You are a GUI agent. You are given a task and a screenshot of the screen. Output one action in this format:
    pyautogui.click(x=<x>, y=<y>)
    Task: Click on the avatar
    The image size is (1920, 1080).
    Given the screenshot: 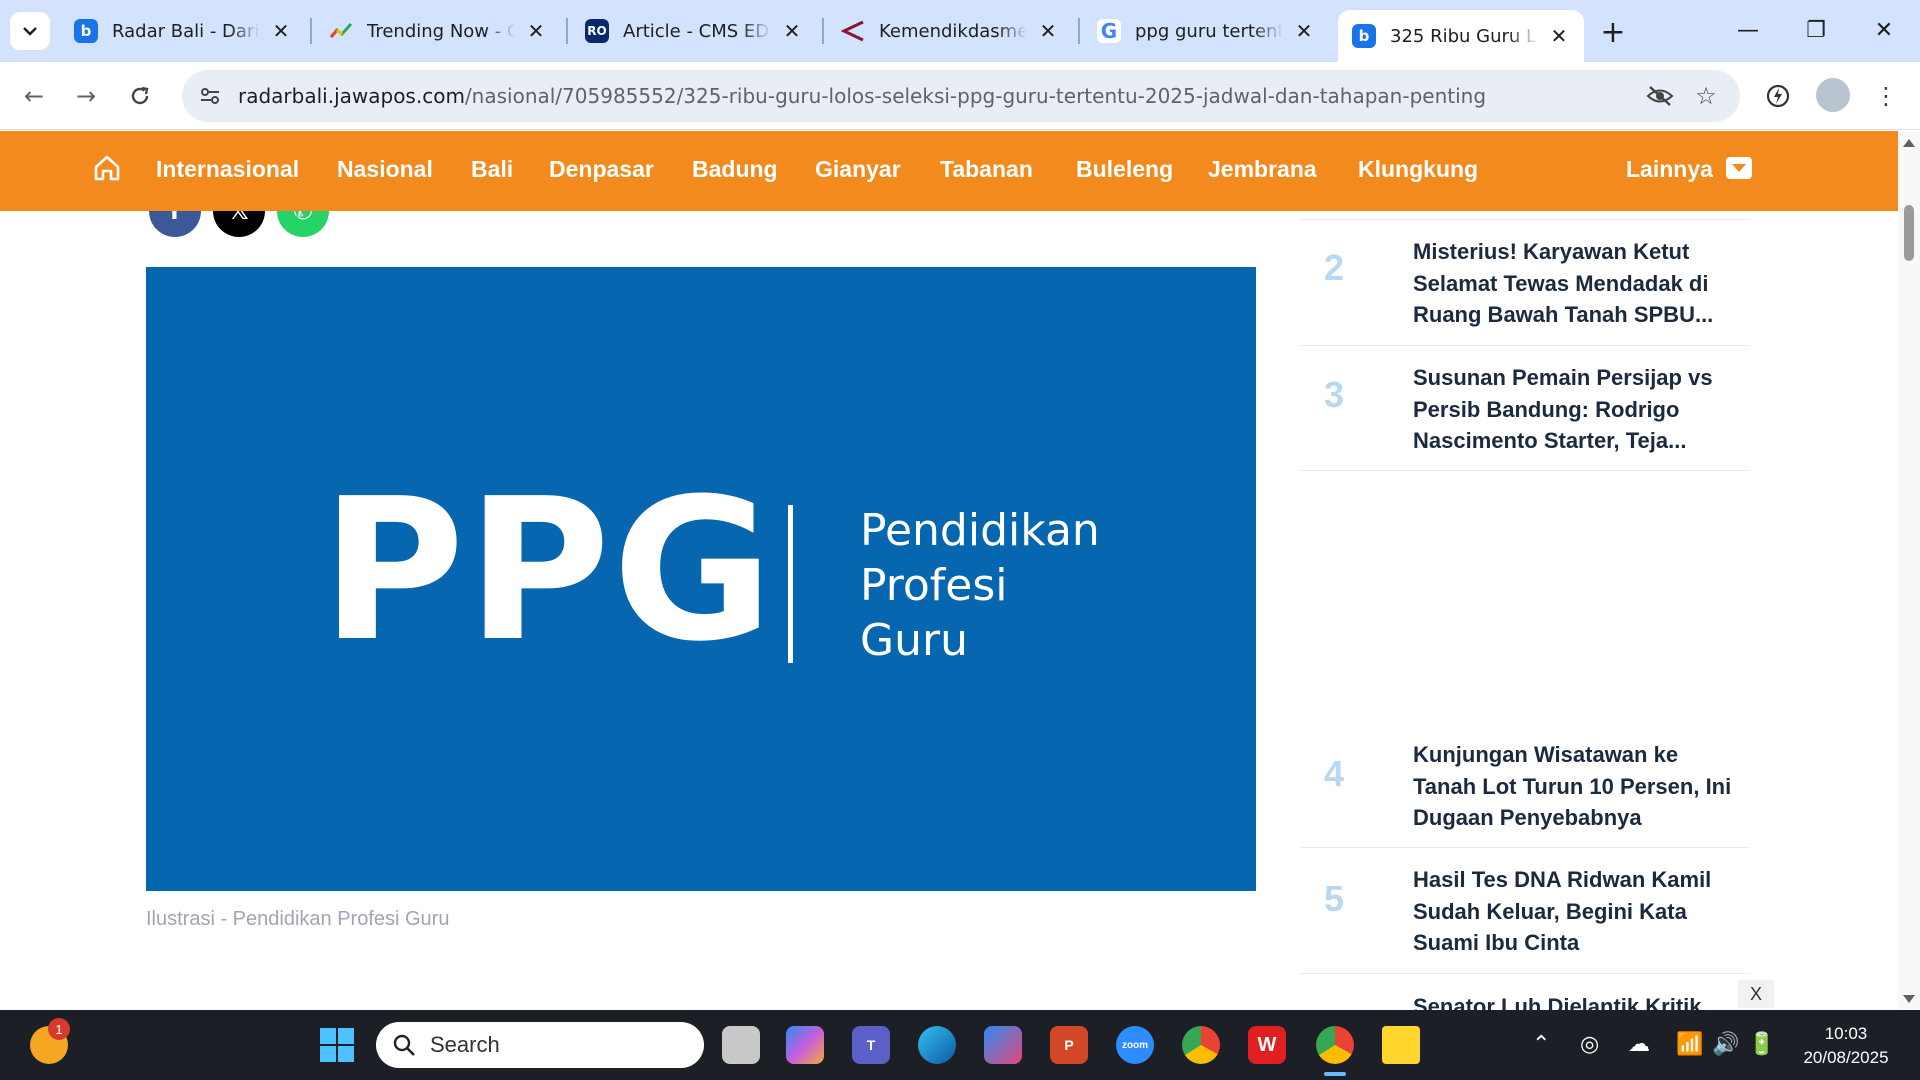 What is the action you would take?
    pyautogui.click(x=1833, y=95)
    